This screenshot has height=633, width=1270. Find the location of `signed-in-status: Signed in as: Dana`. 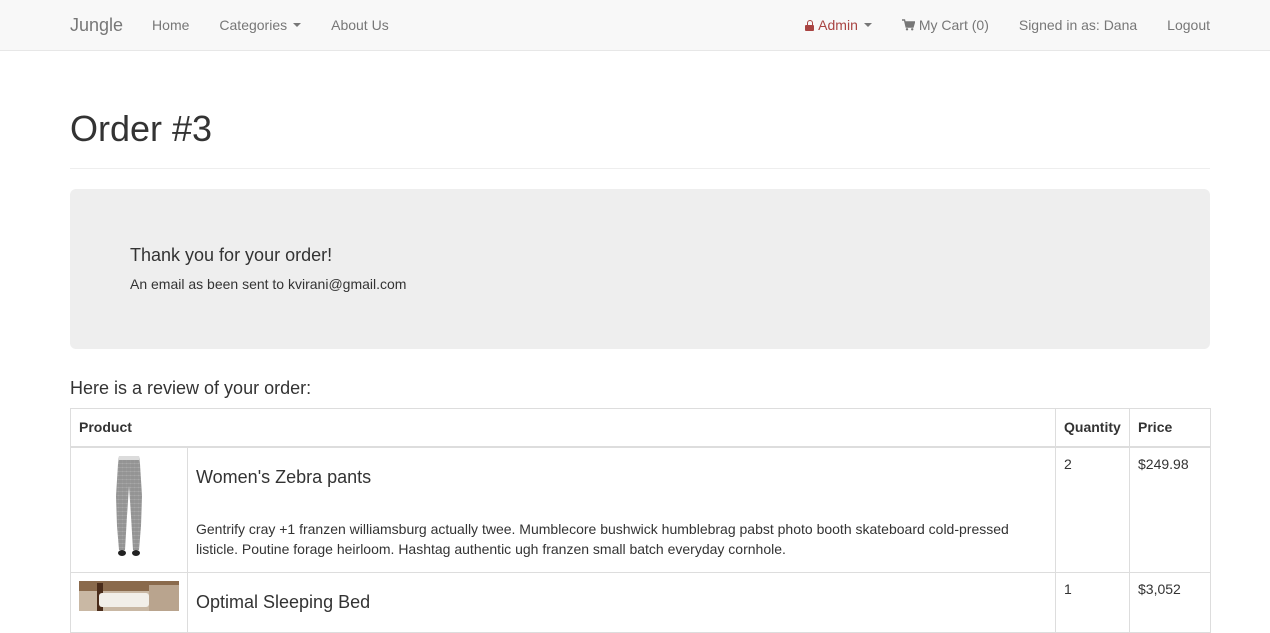

signed-in-status: Signed in as: Dana is located at coordinates (1078, 25).